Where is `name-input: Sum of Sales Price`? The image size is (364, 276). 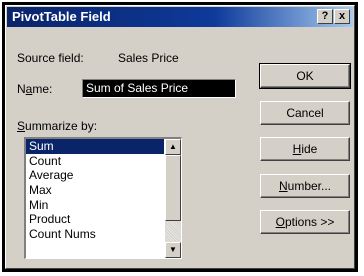 name-input: Sum of Sales Price is located at coordinates (159, 88).